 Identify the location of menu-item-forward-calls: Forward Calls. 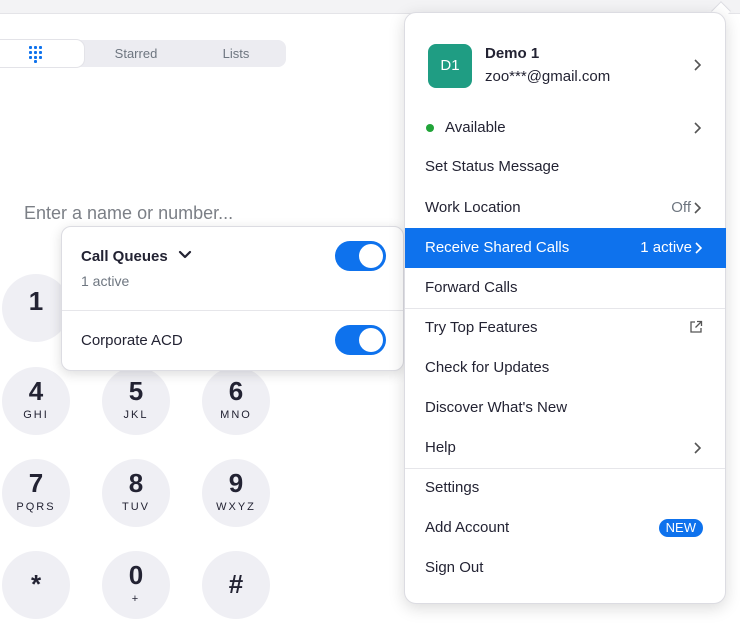
(565, 288).